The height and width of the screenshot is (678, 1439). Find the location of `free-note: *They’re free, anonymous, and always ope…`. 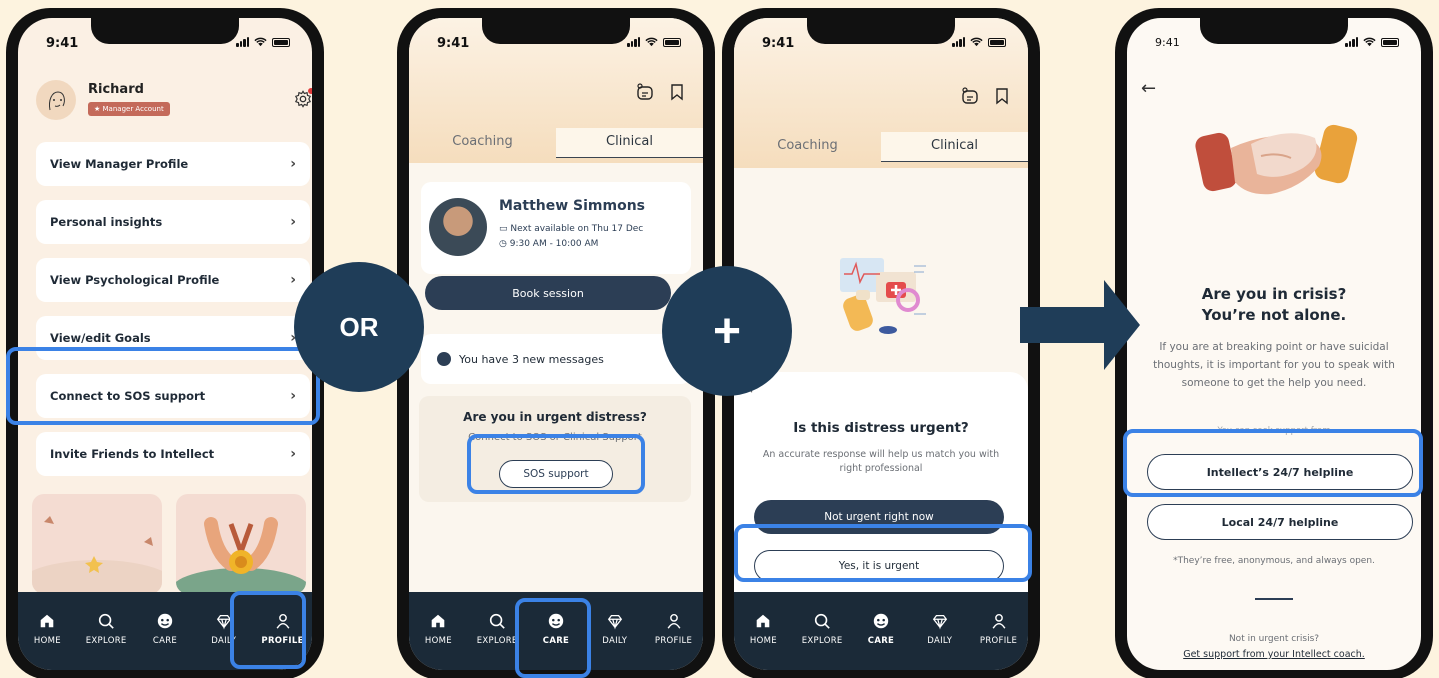

free-note: *They’re free, anonymous, and always ope… is located at coordinates (1274, 561).